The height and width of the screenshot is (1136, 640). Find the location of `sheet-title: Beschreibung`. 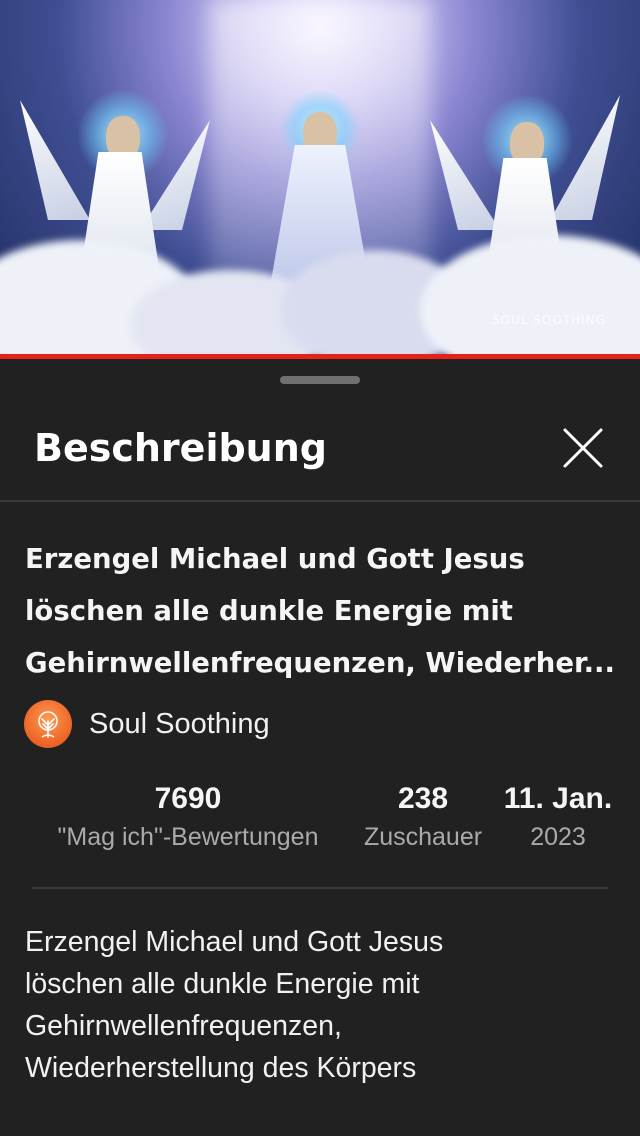

sheet-title: Beschreibung is located at coordinates (180, 448).